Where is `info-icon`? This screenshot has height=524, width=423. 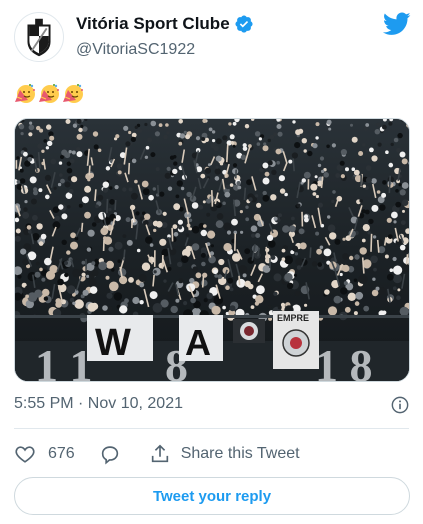 info-icon is located at coordinates (400, 405).